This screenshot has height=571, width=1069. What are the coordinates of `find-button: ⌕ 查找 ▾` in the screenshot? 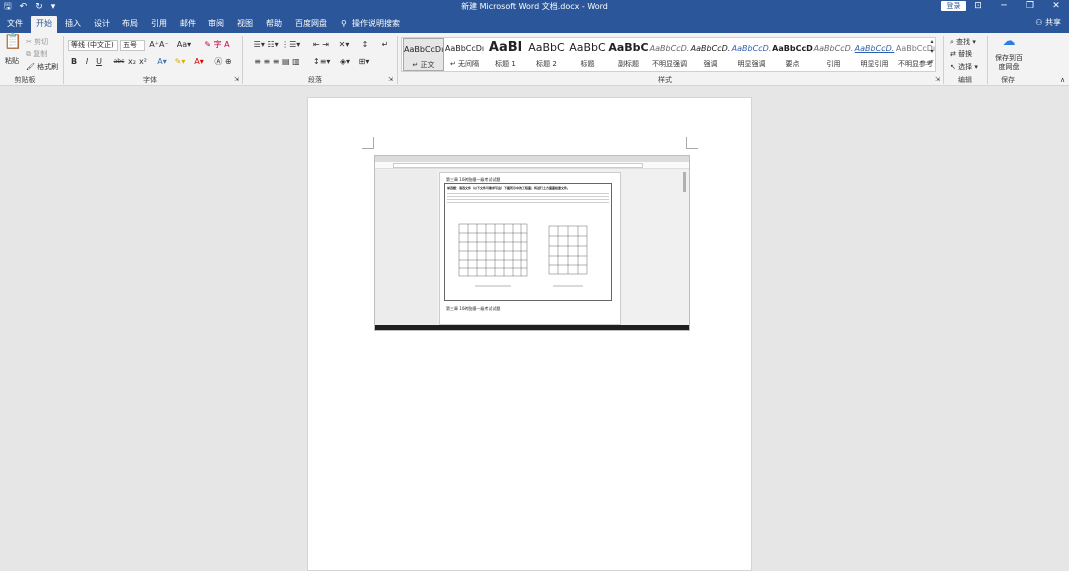 It's located at (963, 42).